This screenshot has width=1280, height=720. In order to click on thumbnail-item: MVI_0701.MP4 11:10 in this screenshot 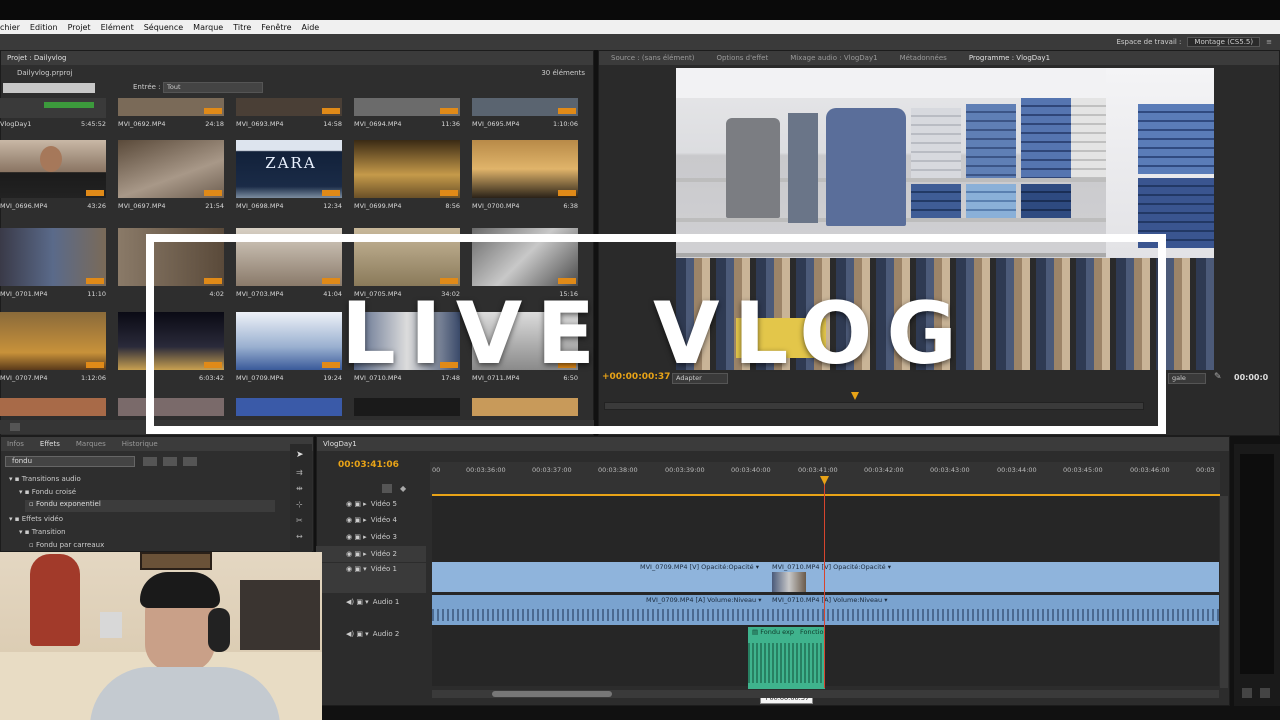, I will do `click(53, 263)`.